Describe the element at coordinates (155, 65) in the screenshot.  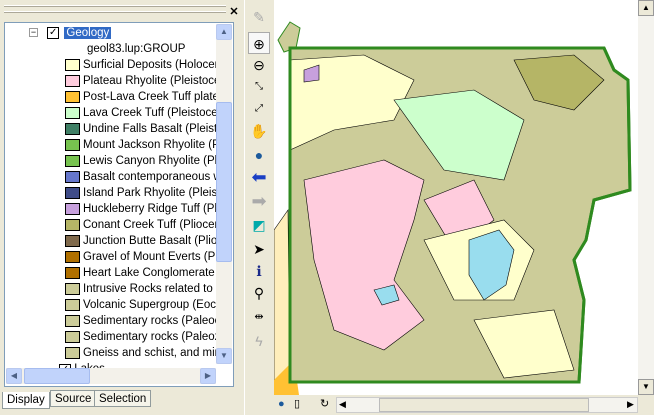
I see `legend-label: Surficial Deposits (Holocene` at that location.